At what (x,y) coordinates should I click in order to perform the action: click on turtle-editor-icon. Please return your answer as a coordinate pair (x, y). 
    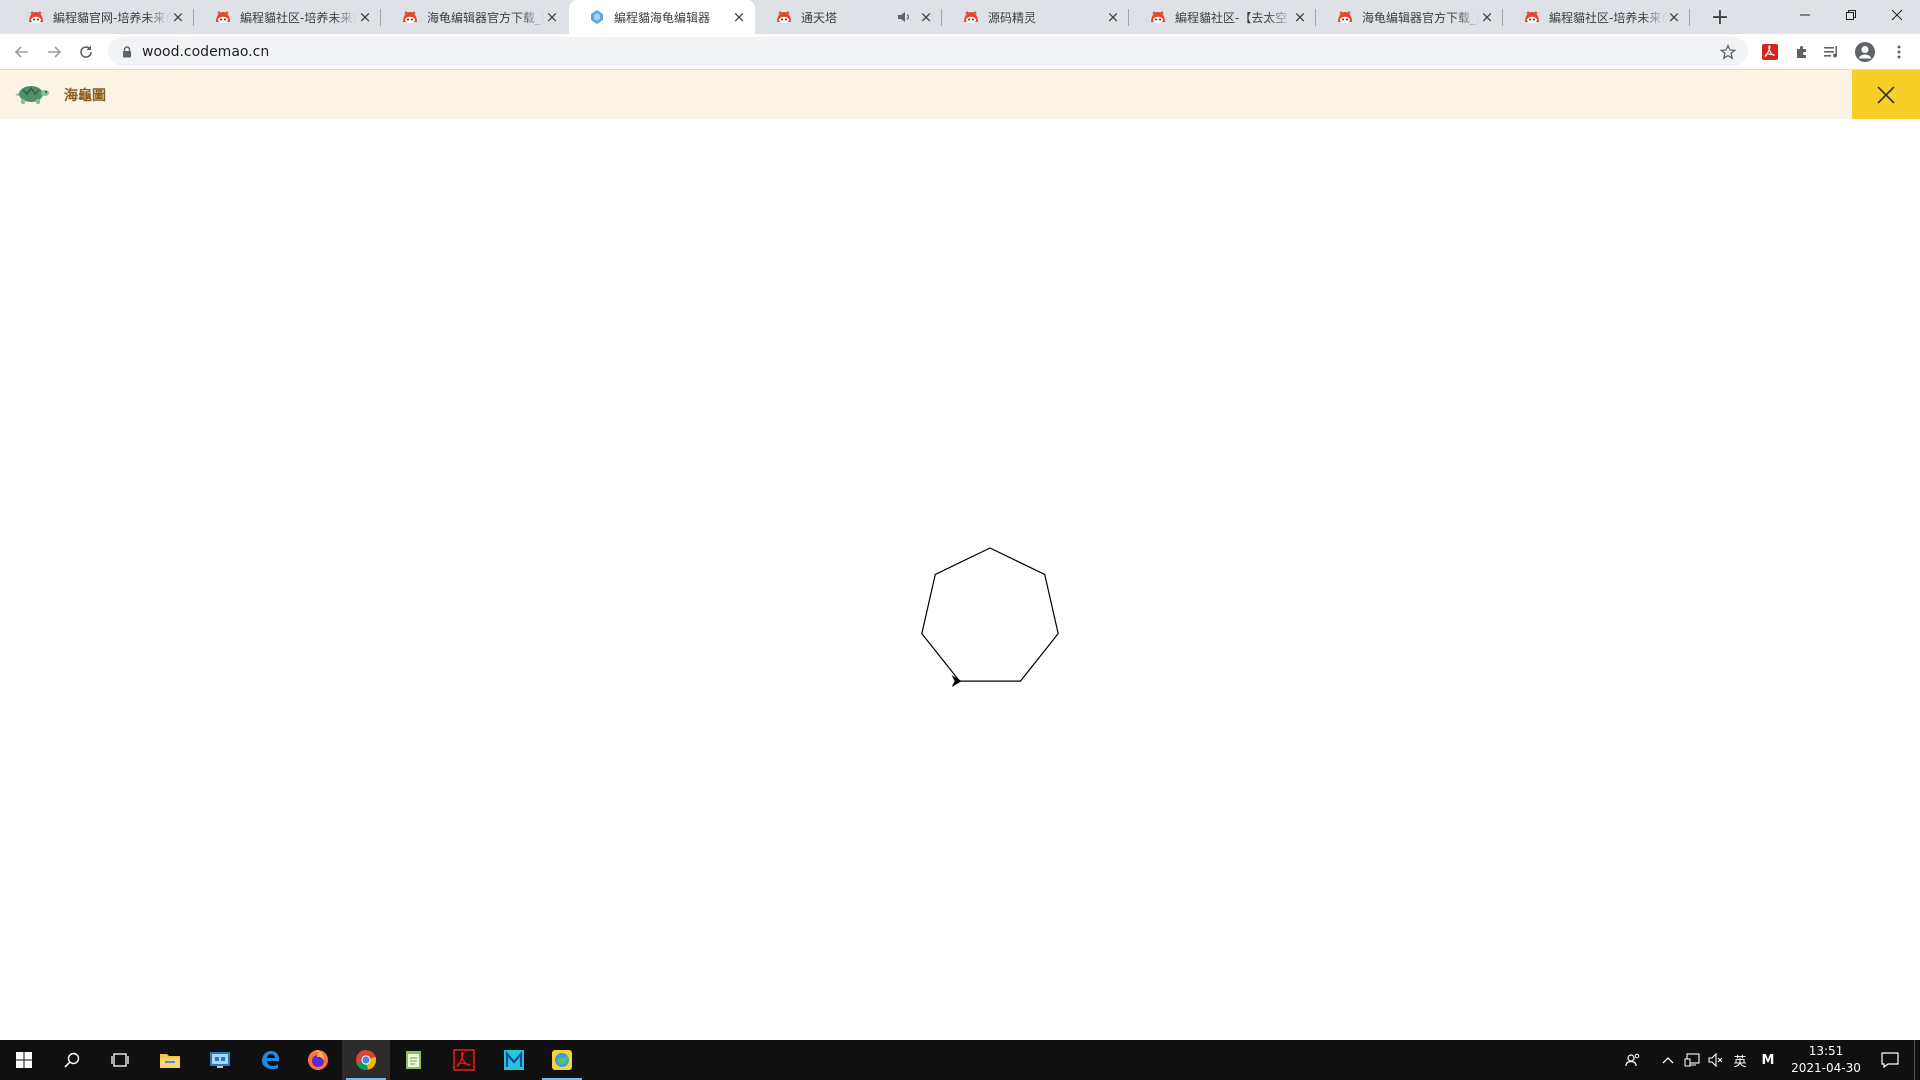
    Looking at the image, I should click on (562, 1060).